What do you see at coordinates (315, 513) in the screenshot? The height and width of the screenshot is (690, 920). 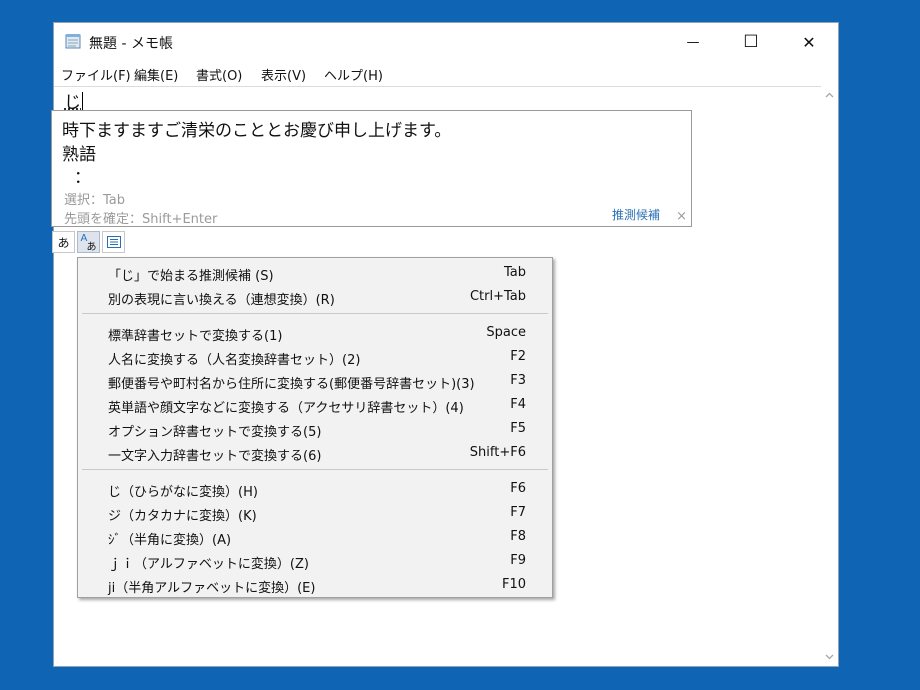 I see `menu-item-katakana: ジ（カタカナに変換）(K) F7` at bounding box center [315, 513].